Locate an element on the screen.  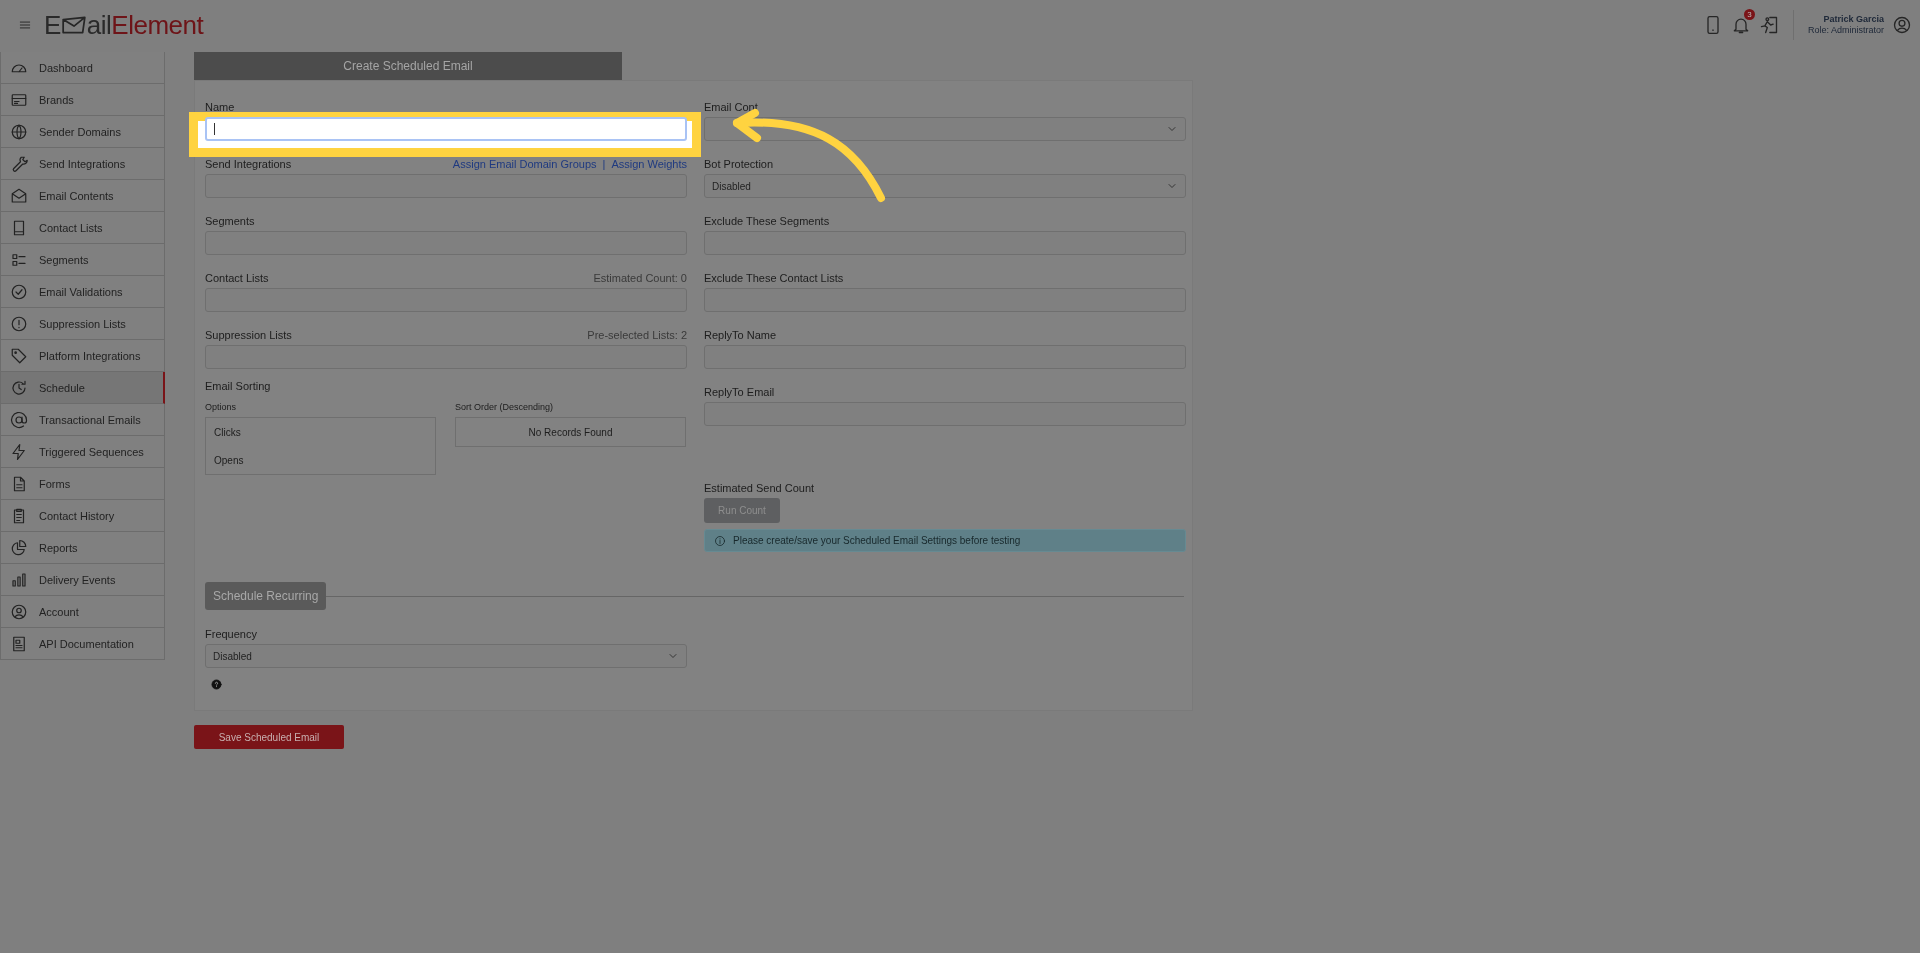
field-label: Exclude These Segments is located at coordinates (767, 221).